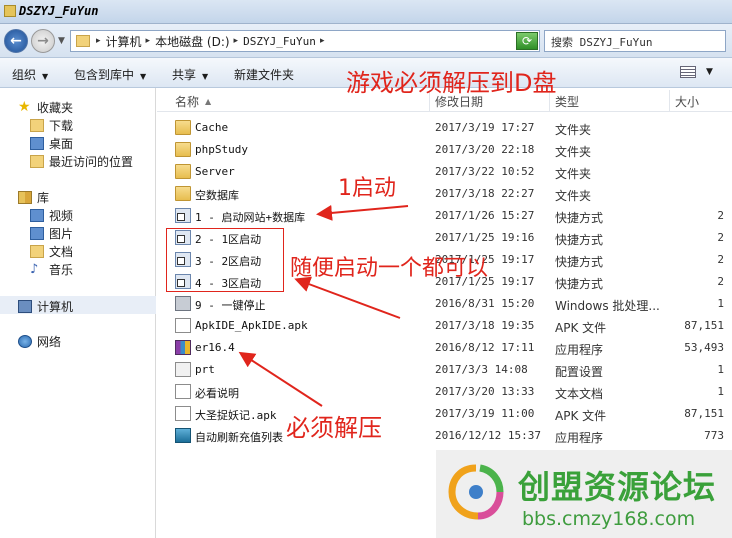 This screenshot has width=732, height=538. Describe the element at coordinates (251, 325) in the screenshot. I see `file-name: ApkIDE_ApkIDE.apk` at that location.